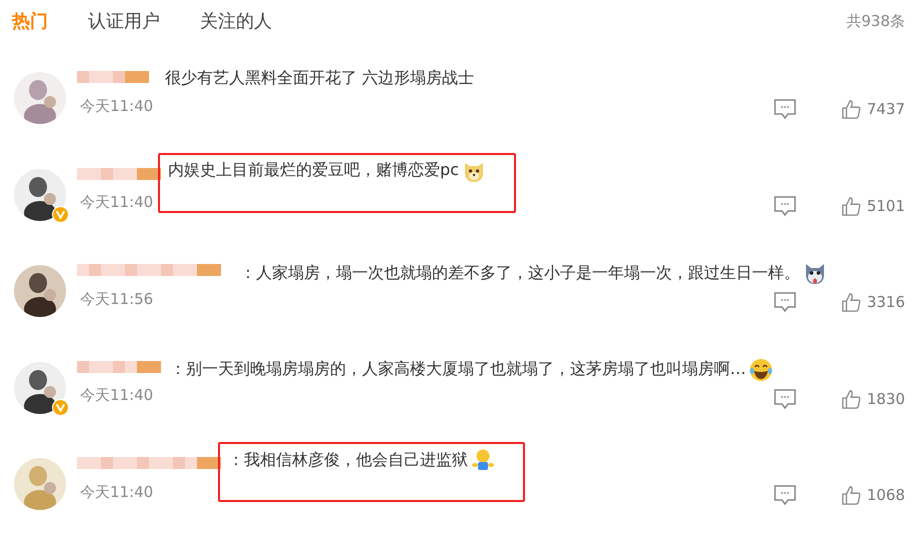 This screenshot has height=539, width=921. What do you see at coordinates (872, 495) in the screenshot?
I see `like-button: 1068` at bounding box center [872, 495].